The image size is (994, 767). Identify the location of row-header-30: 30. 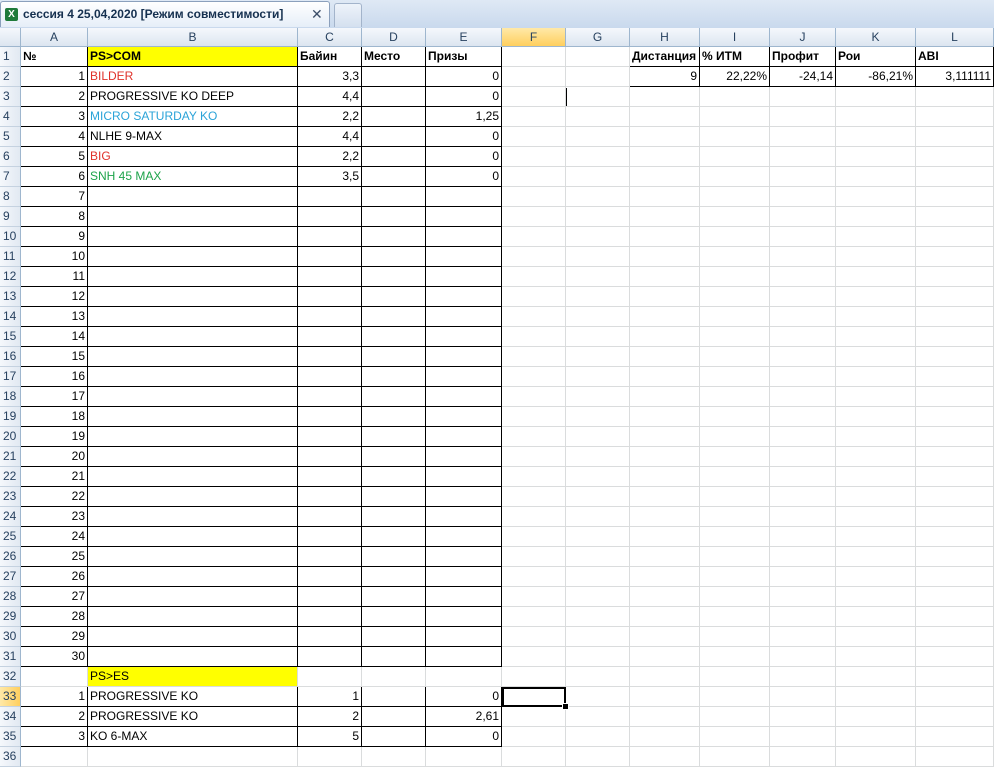
(10, 637).